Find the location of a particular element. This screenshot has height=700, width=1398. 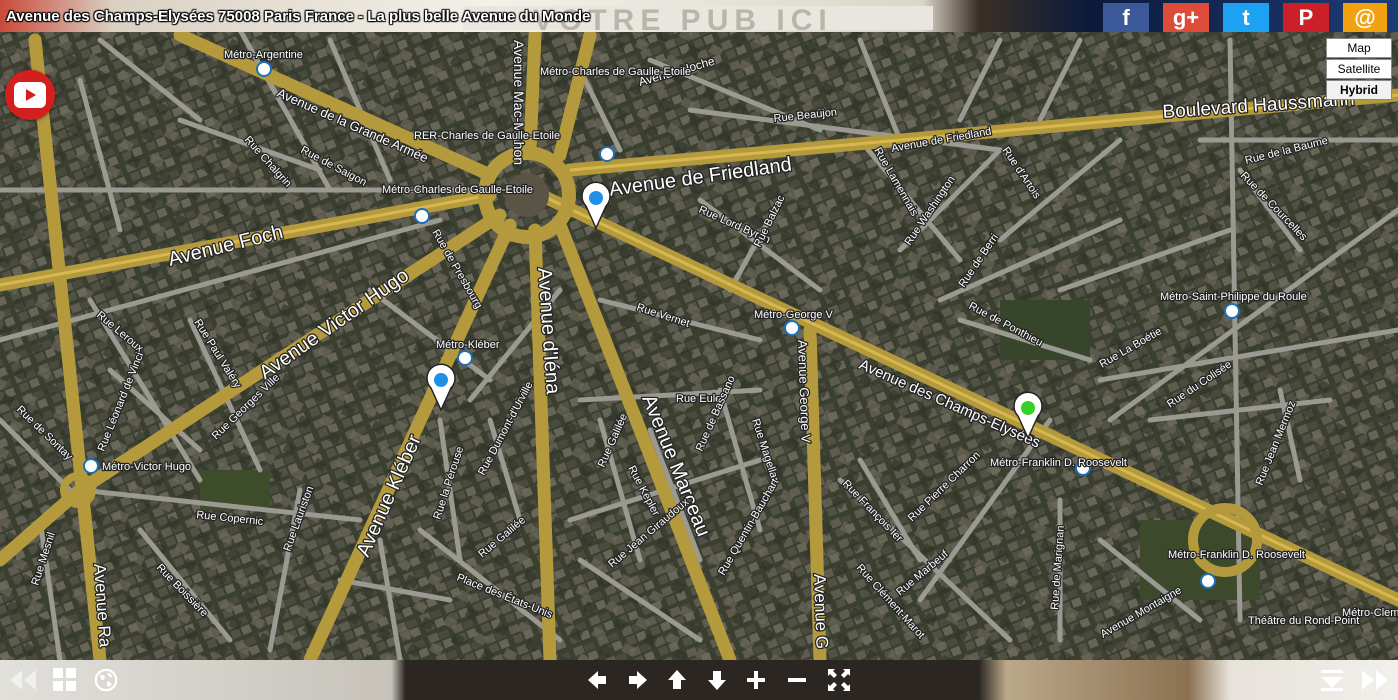

facebook-button: f is located at coordinates (1126, 17).